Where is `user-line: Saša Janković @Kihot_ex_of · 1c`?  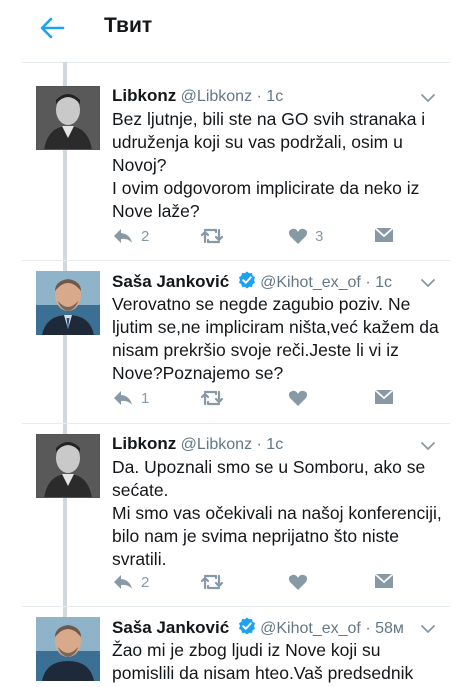 user-line: Saša Janković @Kihot_ex_of · 1c is located at coordinates (252, 281).